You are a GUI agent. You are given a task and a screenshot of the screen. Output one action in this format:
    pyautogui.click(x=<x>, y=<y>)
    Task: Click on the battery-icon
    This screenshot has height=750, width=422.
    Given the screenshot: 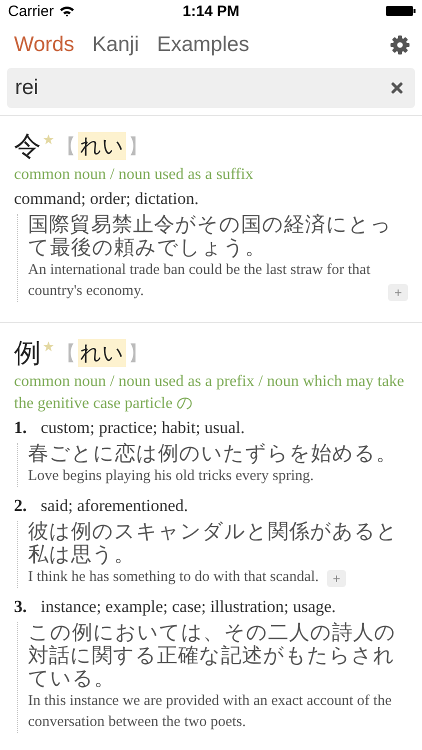 What is the action you would take?
    pyautogui.click(x=401, y=11)
    